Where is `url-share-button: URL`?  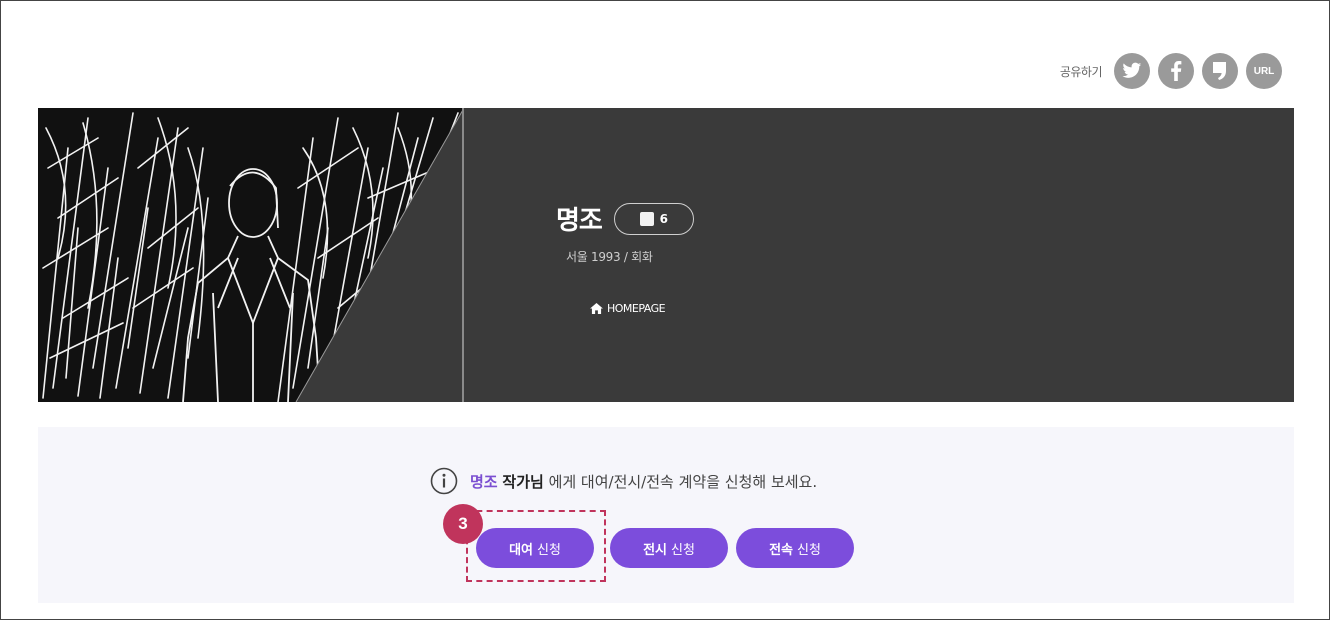 url-share-button: URL is located at coordinates (1264, 71).